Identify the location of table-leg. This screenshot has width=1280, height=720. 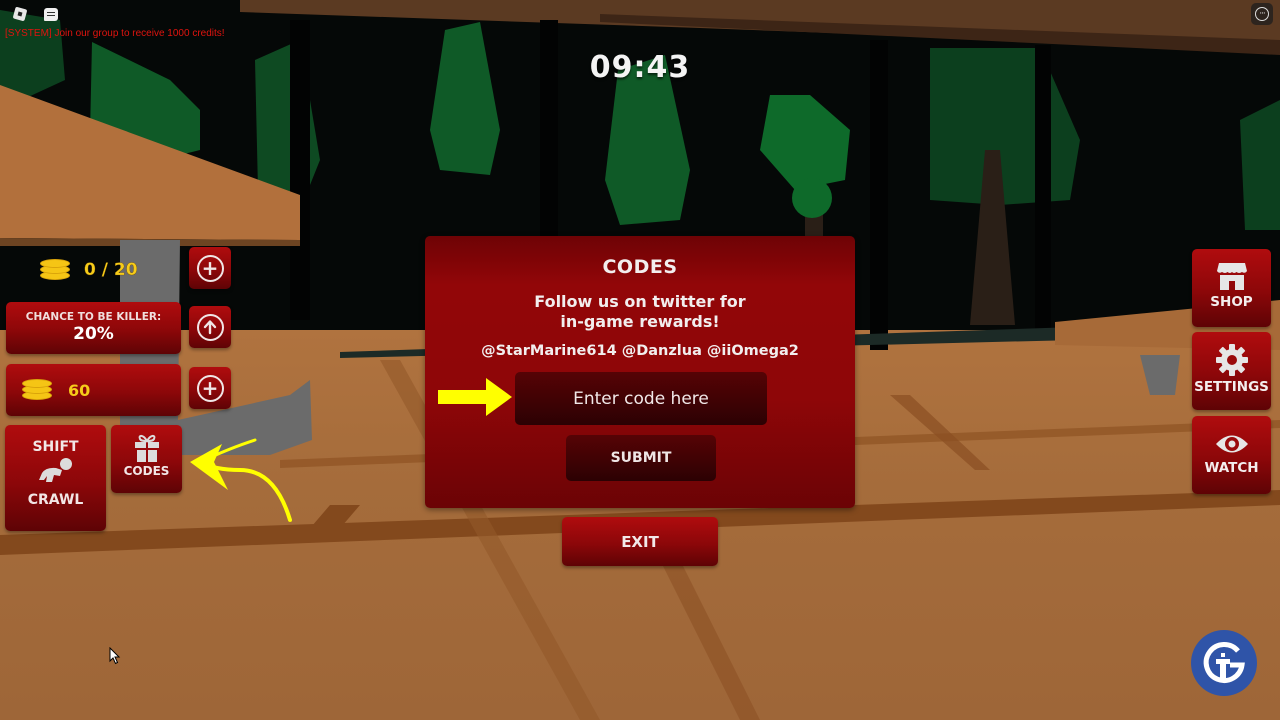
(1160, 375).